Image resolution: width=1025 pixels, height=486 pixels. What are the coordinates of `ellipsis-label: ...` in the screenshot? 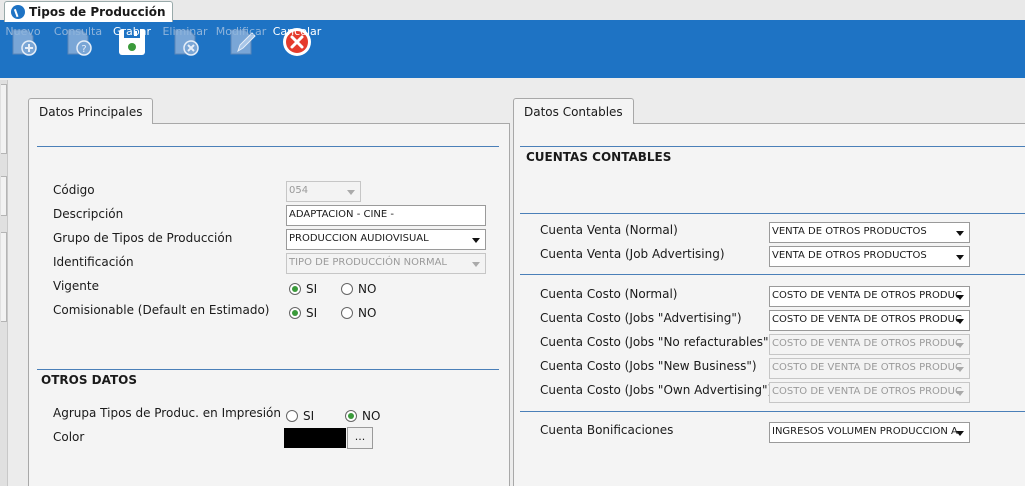 It's located at (360, 436).